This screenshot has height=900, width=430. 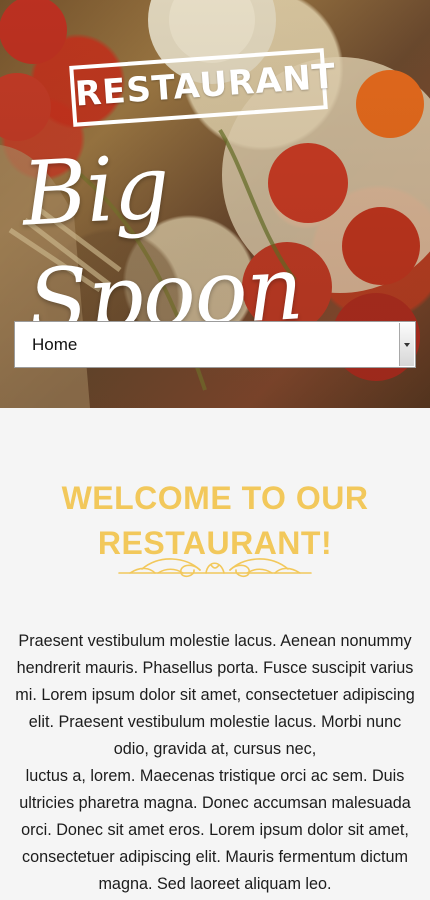 What do you see at coordinates (46, 345) in the screenshot?
I see `navigation-selected-value: Home` at bounding box center [46, 345].